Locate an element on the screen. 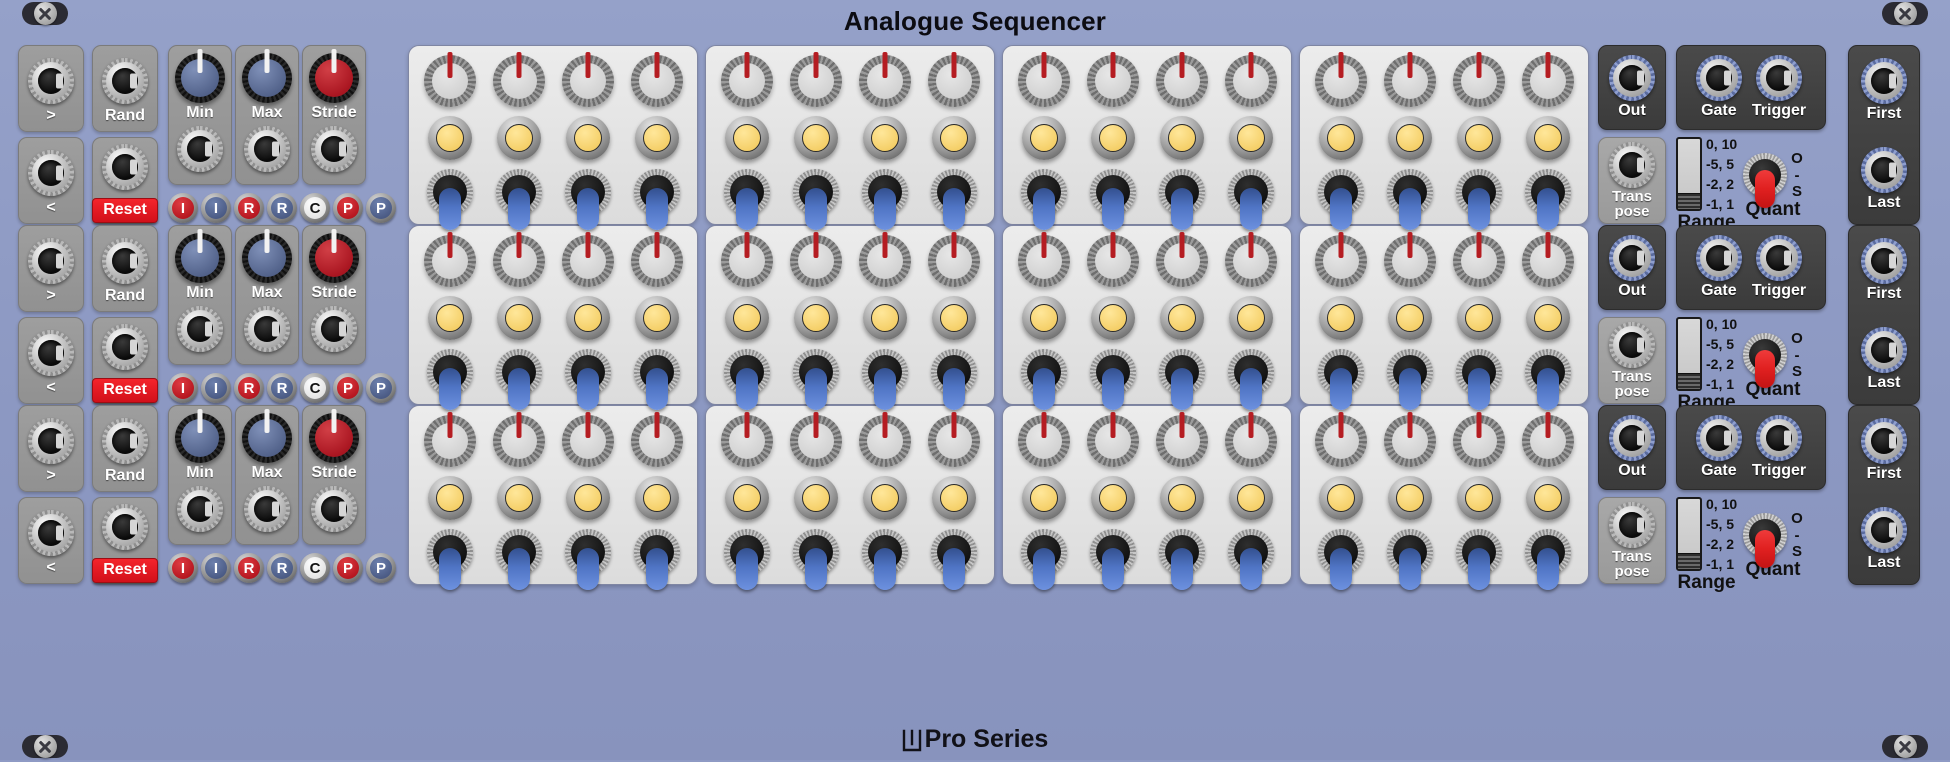  mode-button-i-red: I is located at coordinates (183, 388).